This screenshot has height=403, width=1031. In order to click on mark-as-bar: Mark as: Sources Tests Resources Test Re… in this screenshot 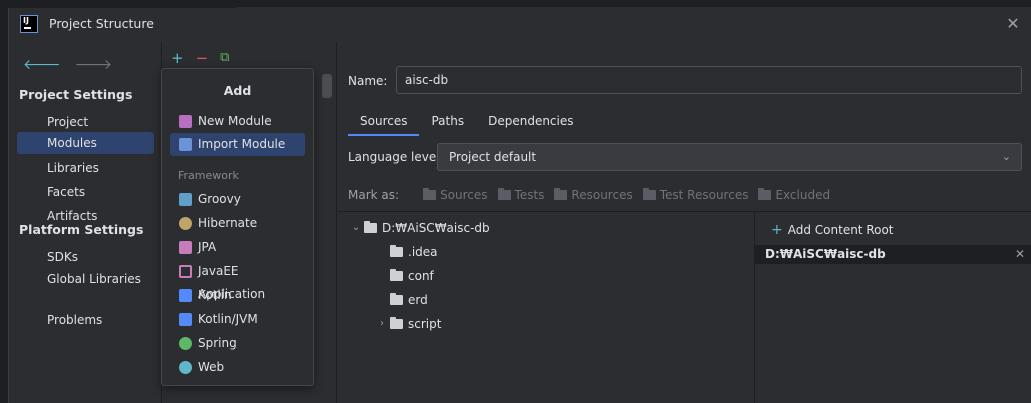, I will do `click(589, 195)`.